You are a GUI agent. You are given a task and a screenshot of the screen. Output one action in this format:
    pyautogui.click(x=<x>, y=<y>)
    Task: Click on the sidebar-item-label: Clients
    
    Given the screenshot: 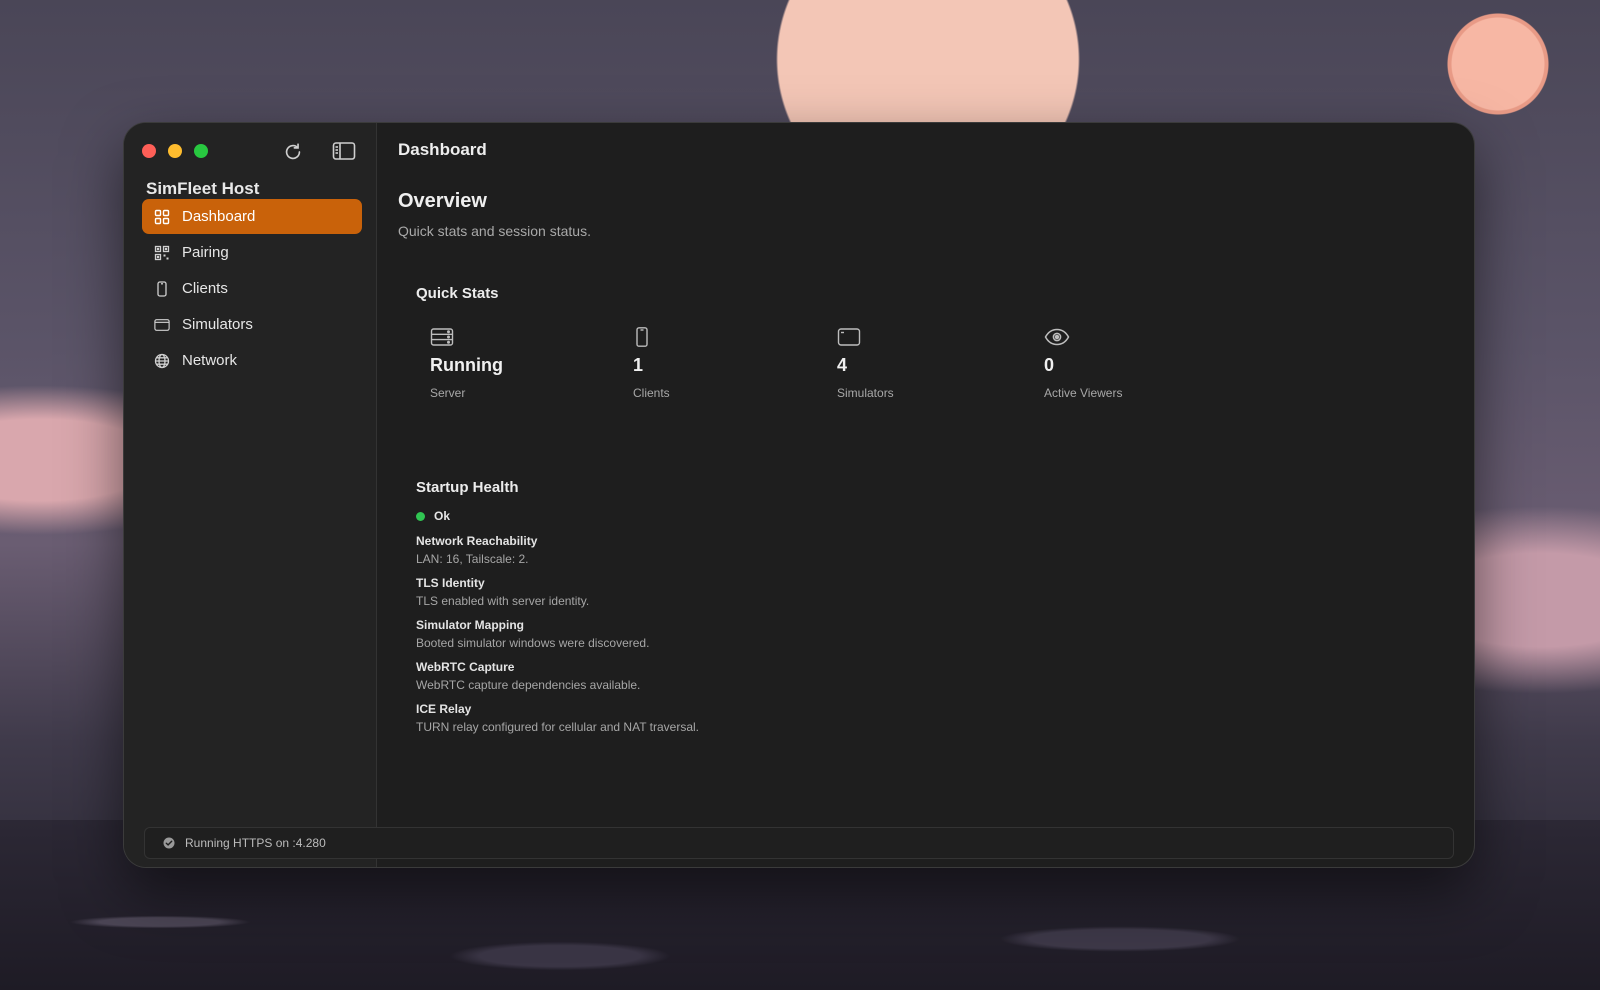 What is the action you would take?
    pyautogui.click(x=205, y=288)
    